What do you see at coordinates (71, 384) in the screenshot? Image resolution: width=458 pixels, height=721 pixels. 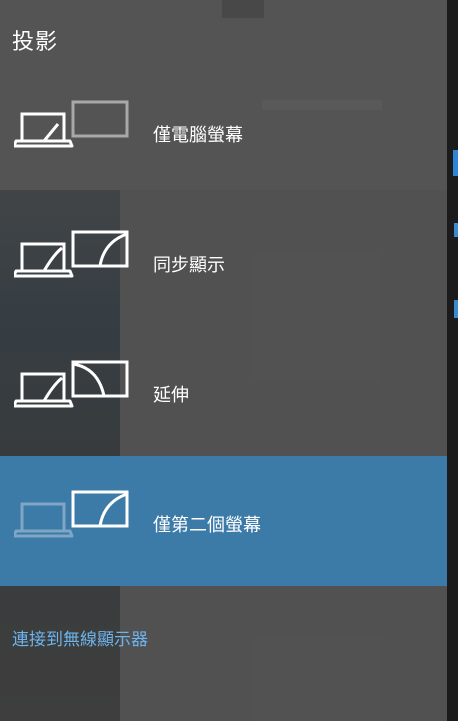 I see `extend-icon` at bounding box center [71, 384].